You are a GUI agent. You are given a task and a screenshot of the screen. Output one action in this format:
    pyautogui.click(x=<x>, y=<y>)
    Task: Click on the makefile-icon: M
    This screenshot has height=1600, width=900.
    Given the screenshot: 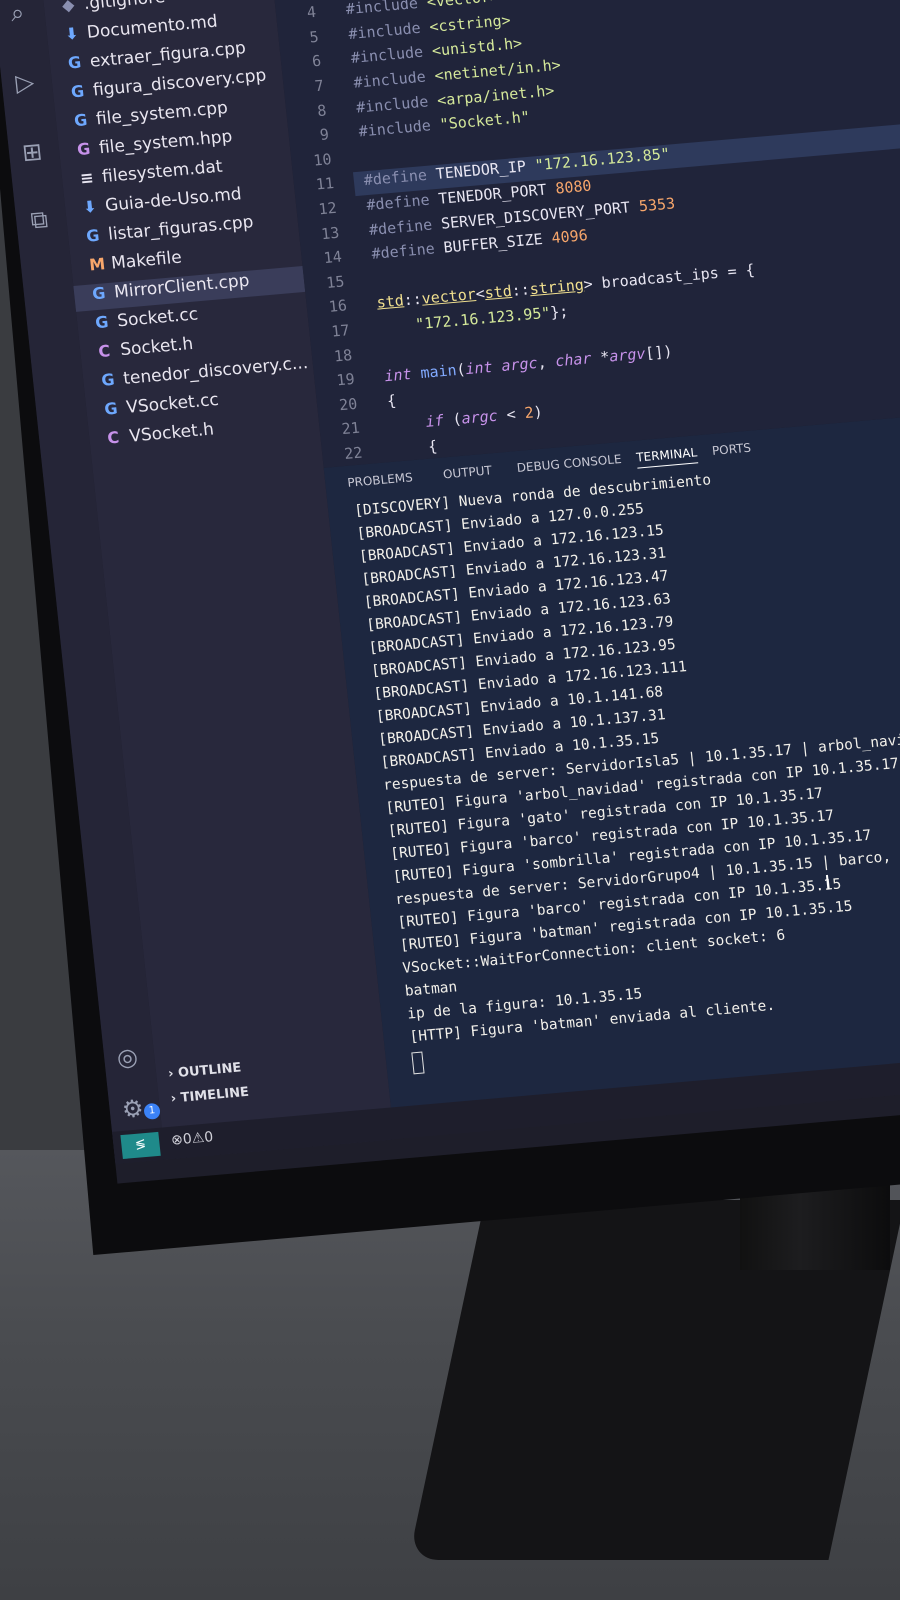 What is the action you would take?
    pyautogui.click(x=97, y=264)
    